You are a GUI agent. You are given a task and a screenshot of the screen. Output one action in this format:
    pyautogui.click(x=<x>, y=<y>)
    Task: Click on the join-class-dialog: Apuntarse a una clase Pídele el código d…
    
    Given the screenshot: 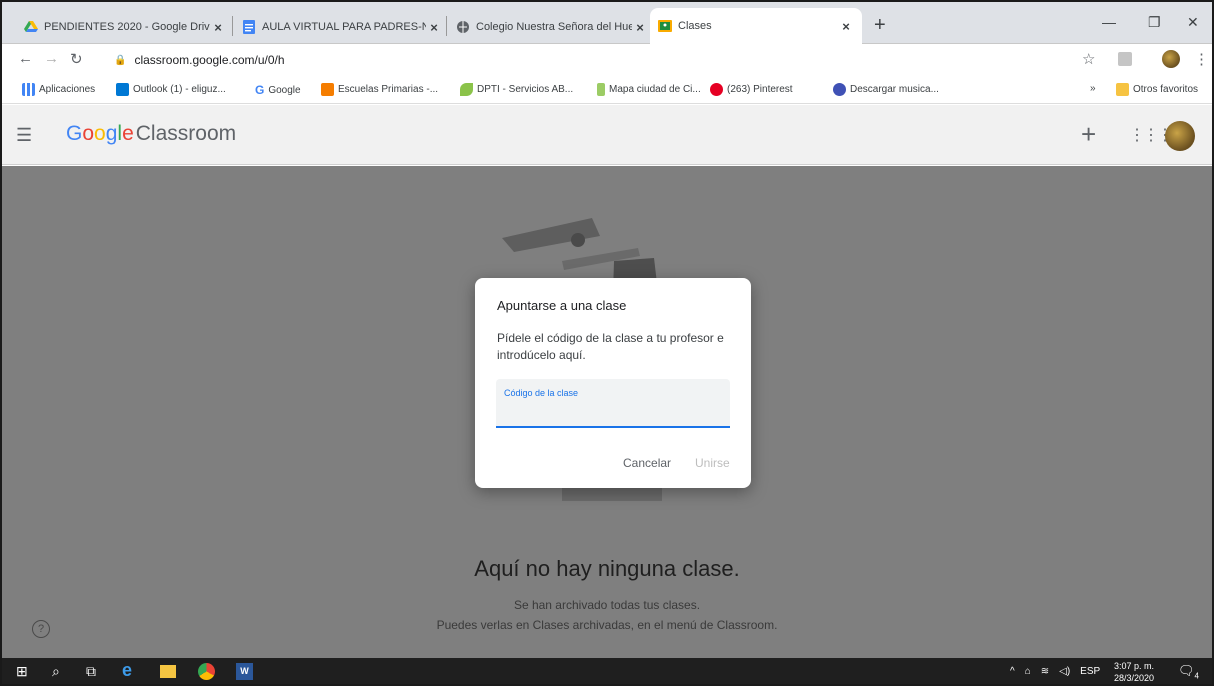 What is the action you would take?
    pyautogui.click(x=613, y=383)
    